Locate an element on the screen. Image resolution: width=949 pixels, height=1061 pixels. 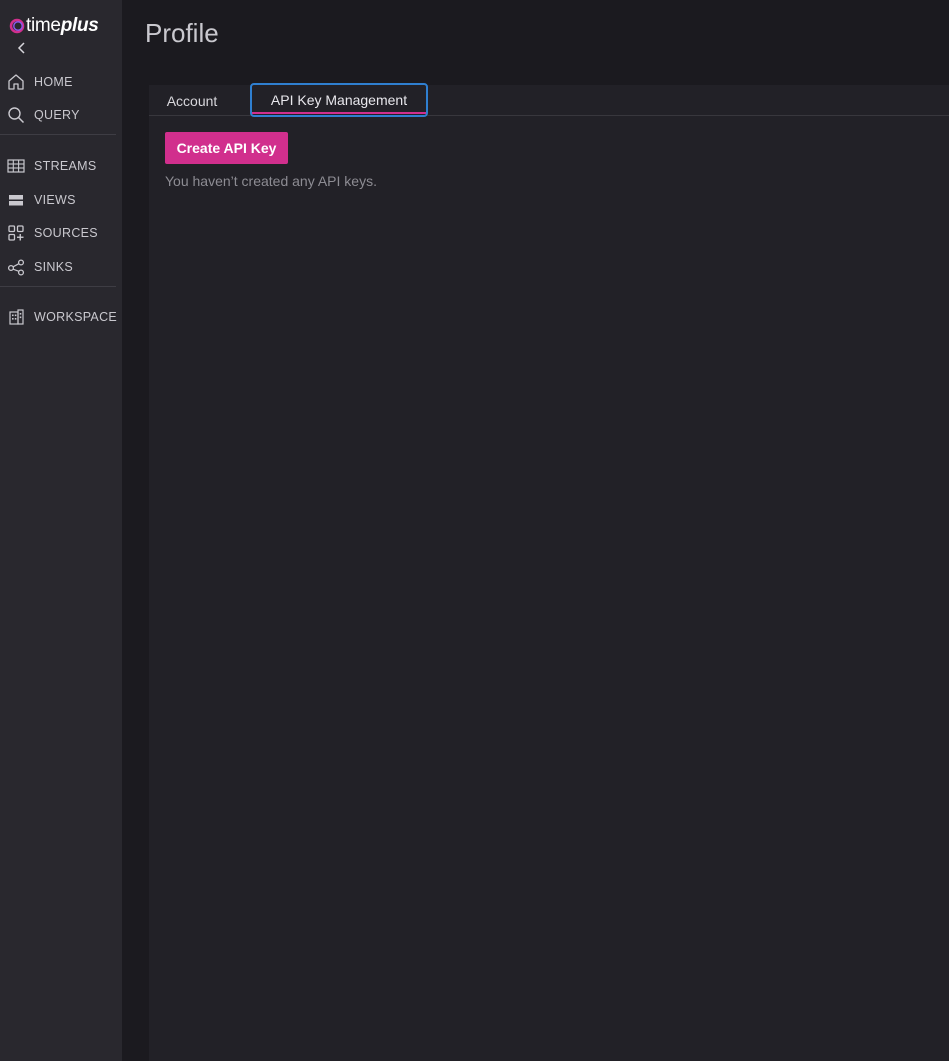
tab-label: API Key Management is located at coordinates (339, 100).